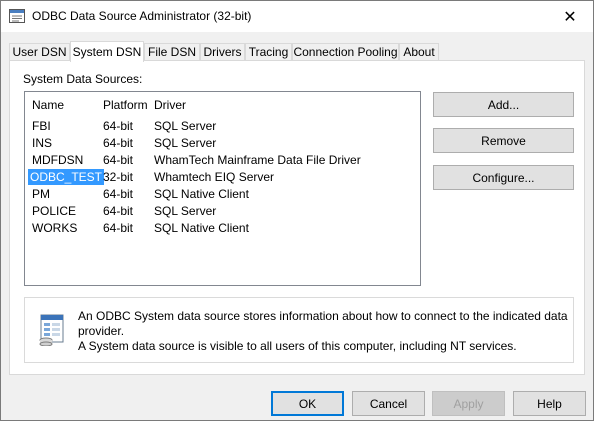 The image size is (594, 421). I want to click on help-button: Help, so click(549, 403).